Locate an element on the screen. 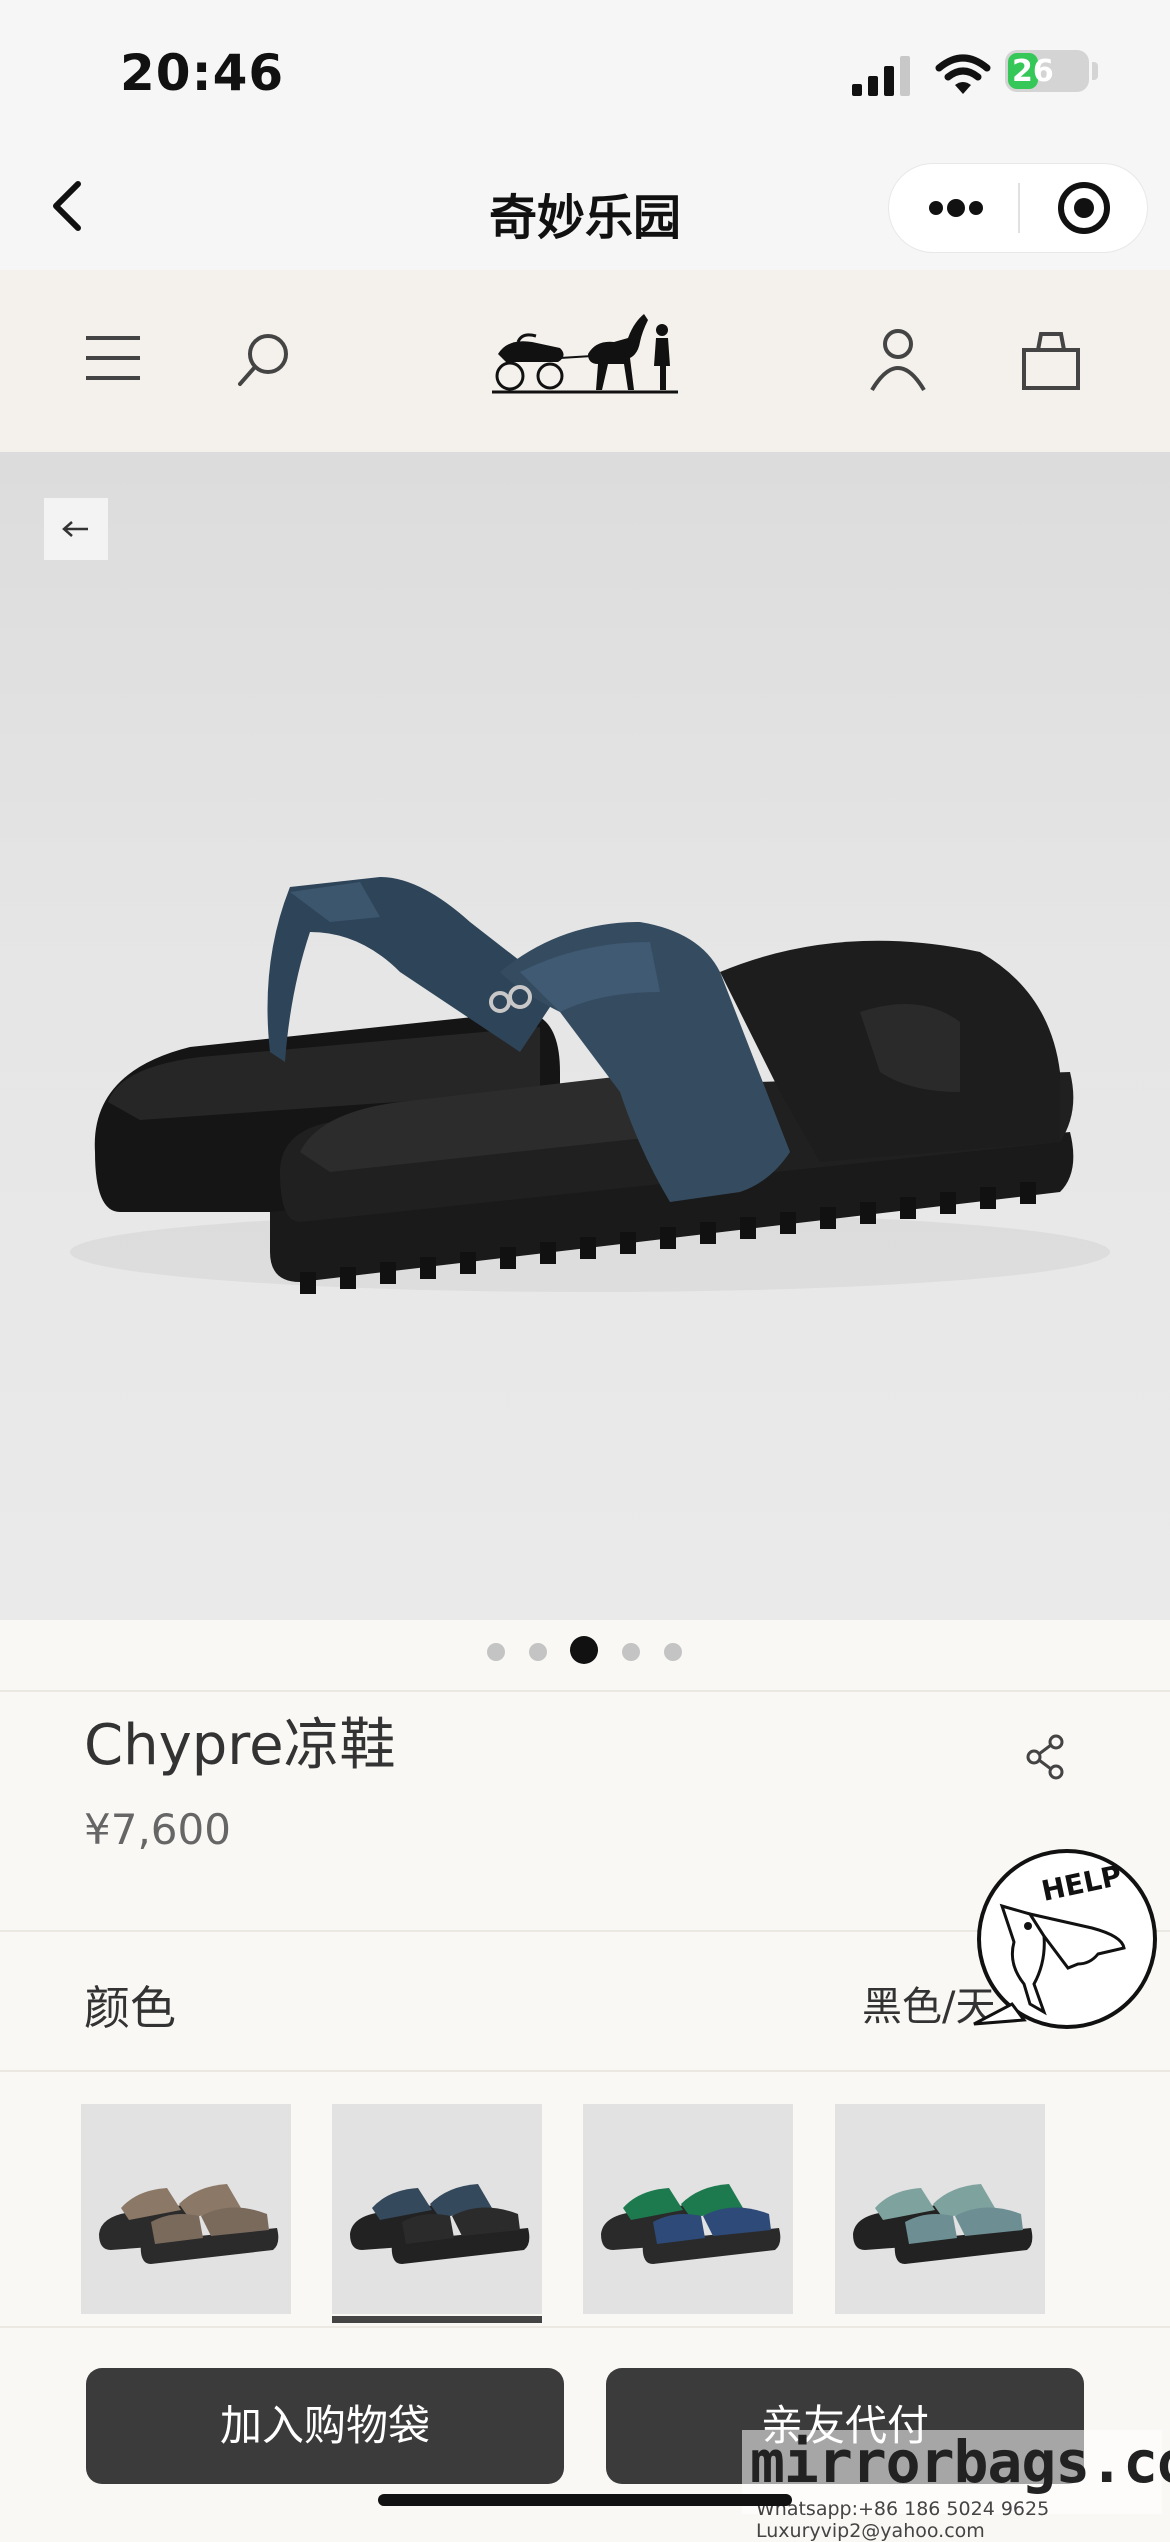 This screenshot has width=1170, height=2542. more-dots-icon is located at coordinates (955, 208).